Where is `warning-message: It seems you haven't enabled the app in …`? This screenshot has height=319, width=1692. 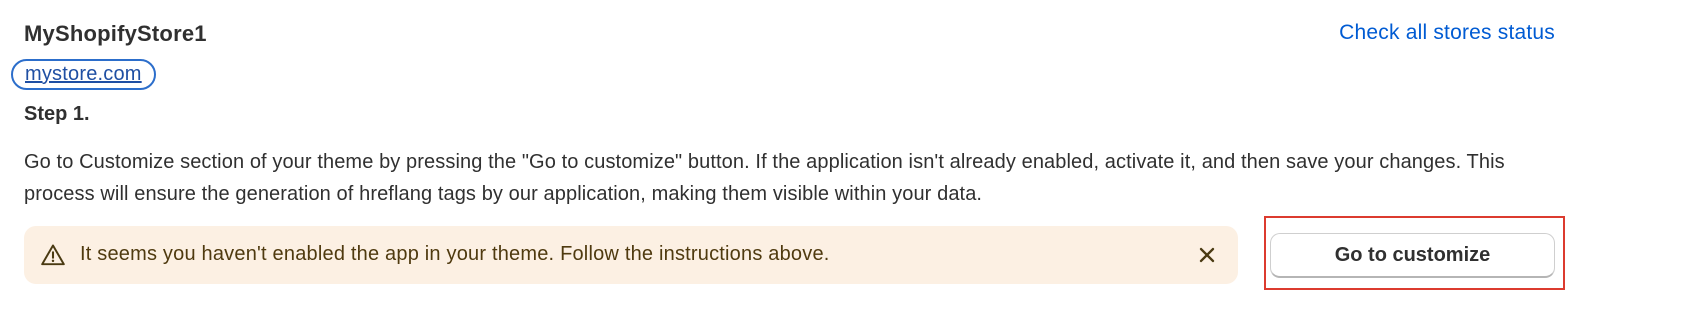
warning-message: It seems you haven't enabled the app in … is located at coordinates (455, 254).